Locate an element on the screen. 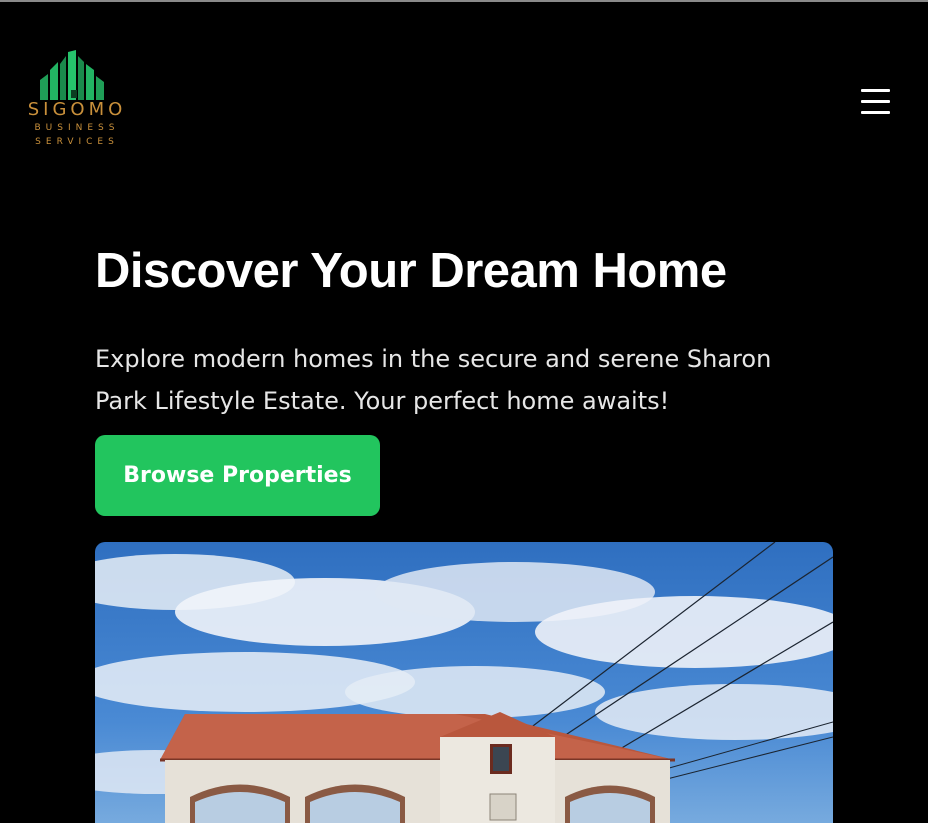 This screenshot has width=928, height=823. logo-subtitle-line1: BUSINESS is located at coordinates (77, 128).